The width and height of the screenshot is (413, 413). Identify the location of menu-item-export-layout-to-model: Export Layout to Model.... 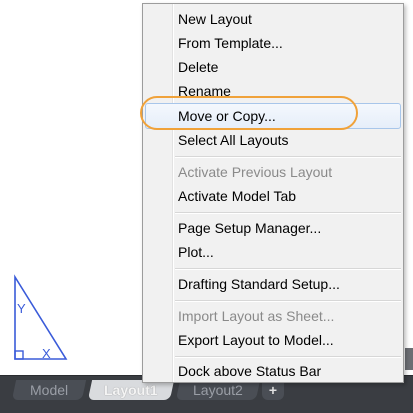
(256, 340).